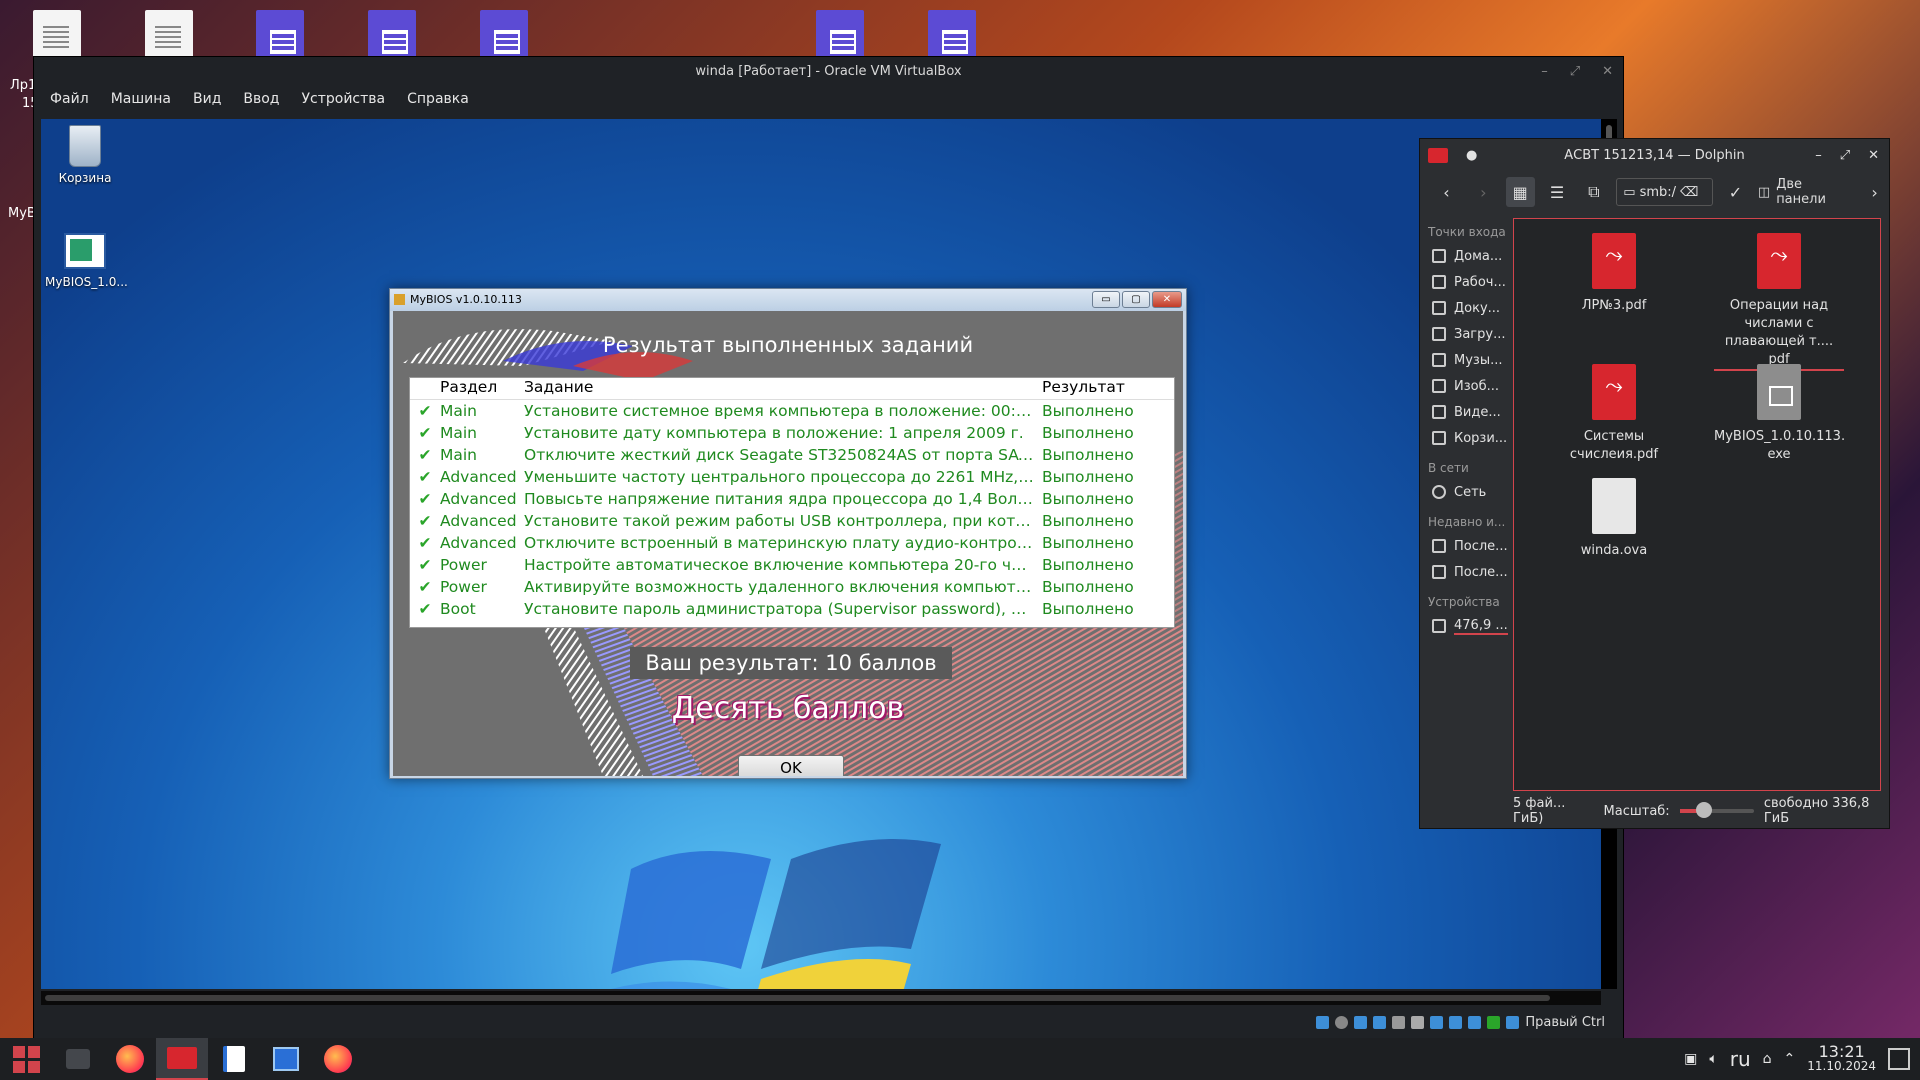  Describe the element at coordinates (1323, 1022) in the screenshot. I see `hdd-status-icon` at that location.